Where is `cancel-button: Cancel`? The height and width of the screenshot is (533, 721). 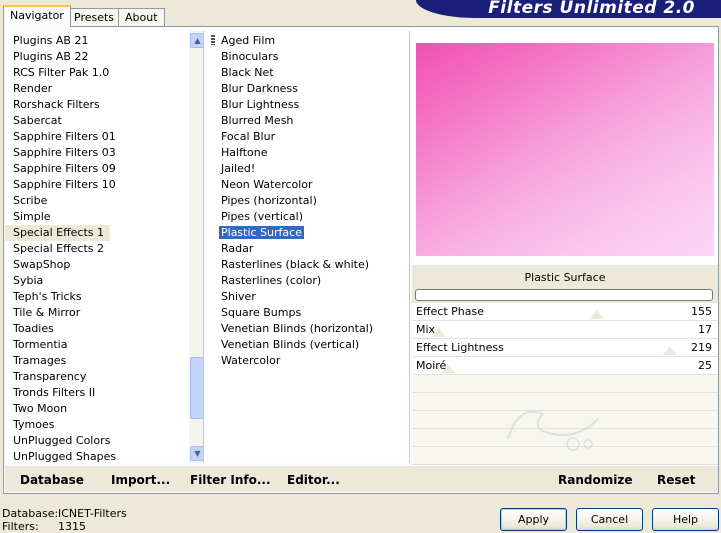 cancel-button: Cancel is located at coordinates (609, 519).